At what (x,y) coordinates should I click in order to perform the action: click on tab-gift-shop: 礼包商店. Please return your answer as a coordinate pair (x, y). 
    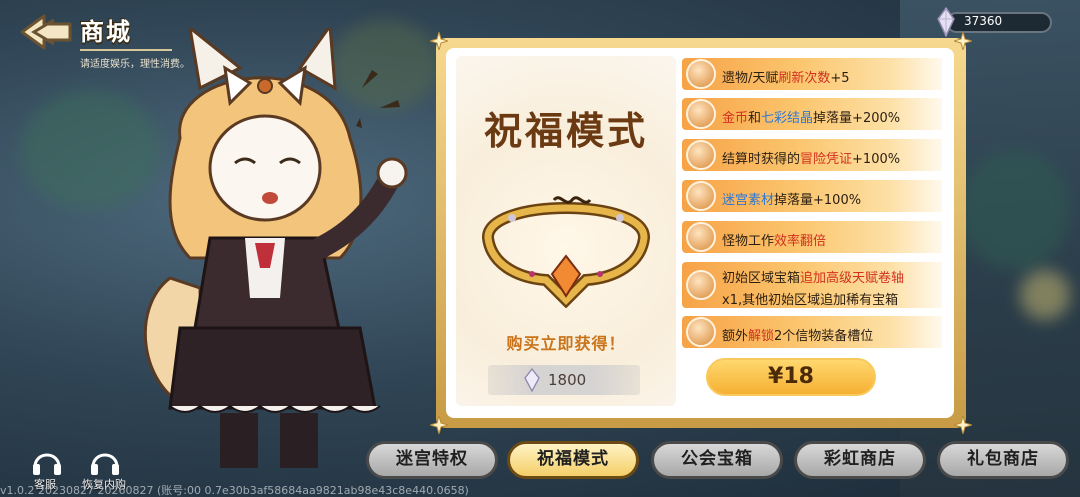
    Looking at the image, I should click on (1003, 460).